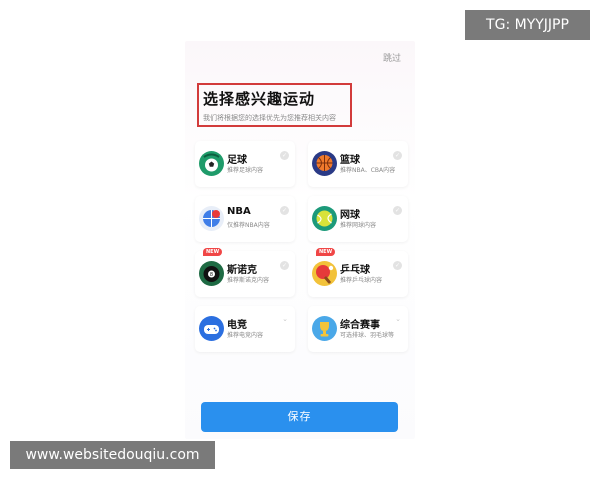  I want to click on page-subtitle: 我们将根据您的选择优先为您推荐相关内容, so click(269, 118).